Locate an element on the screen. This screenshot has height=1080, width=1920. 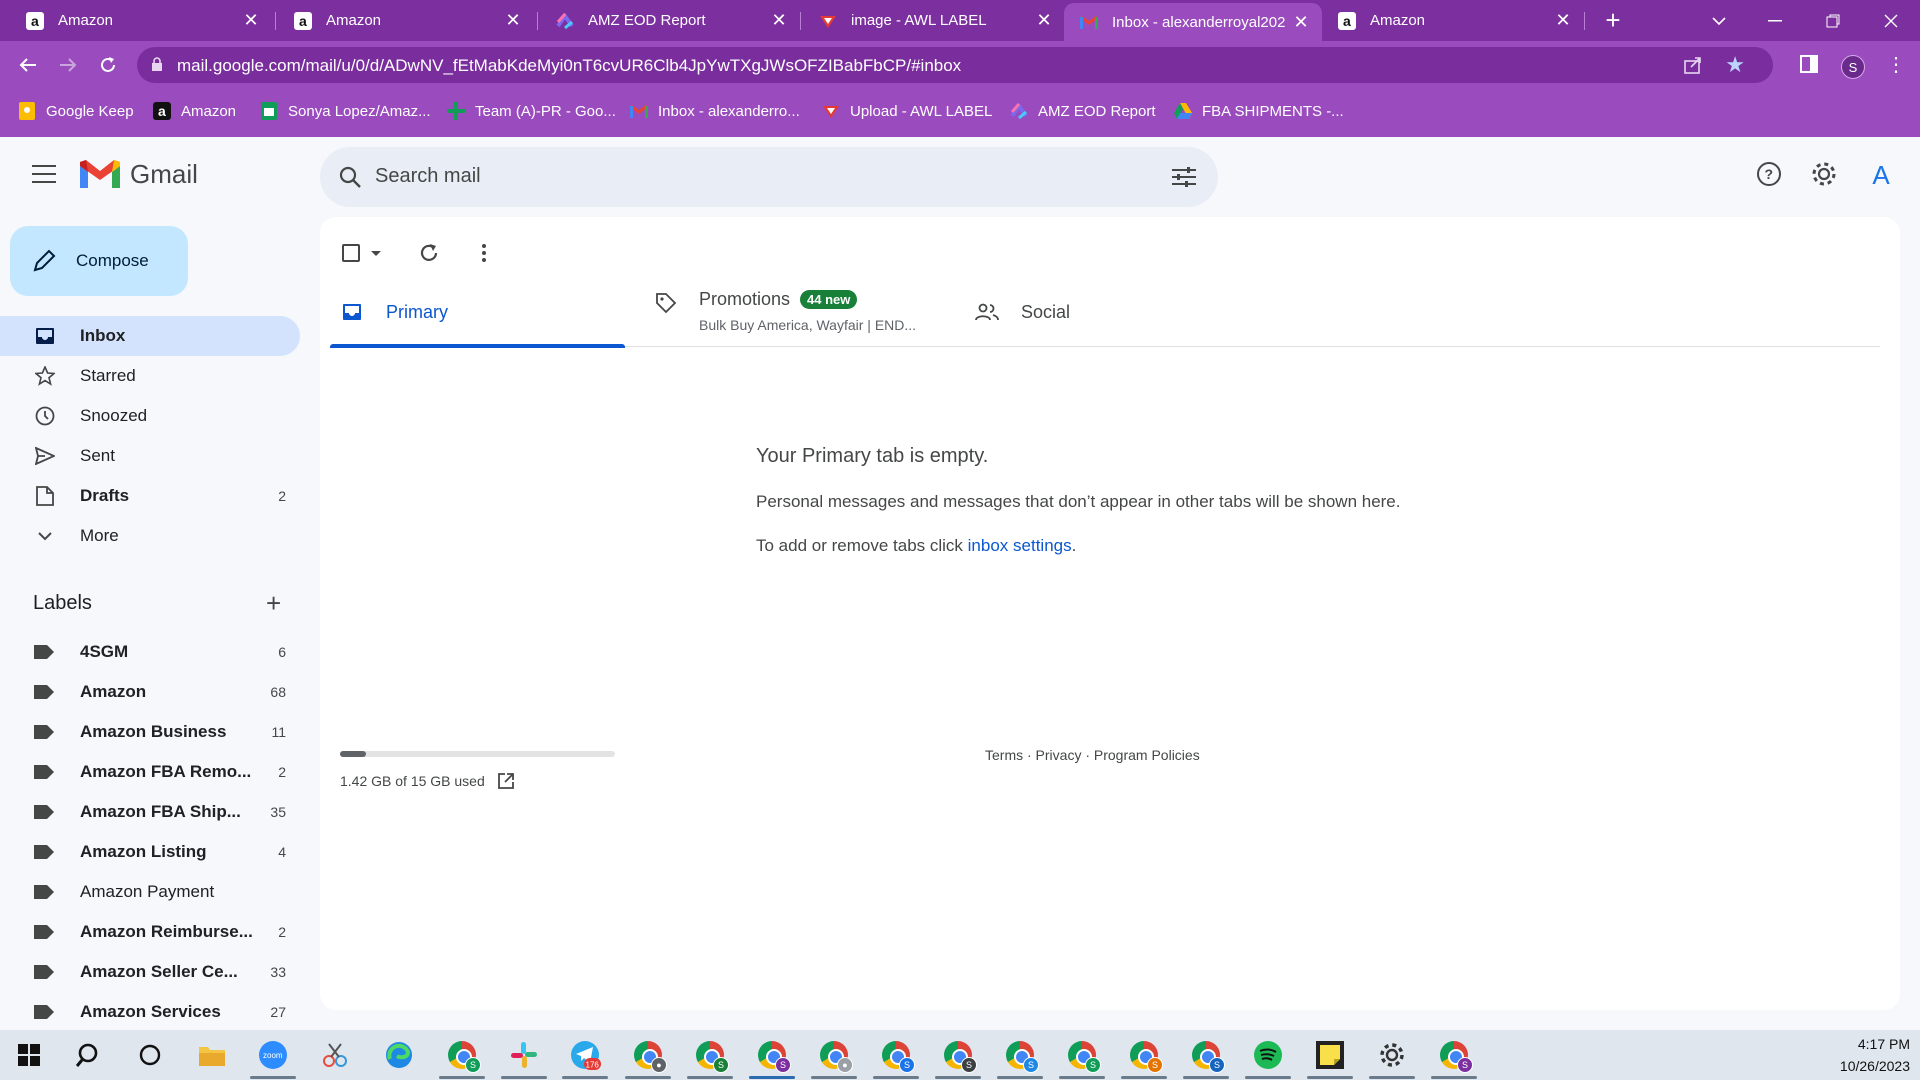
bookmark-google-keep: Google Keep is located at coordinates (76, 111).